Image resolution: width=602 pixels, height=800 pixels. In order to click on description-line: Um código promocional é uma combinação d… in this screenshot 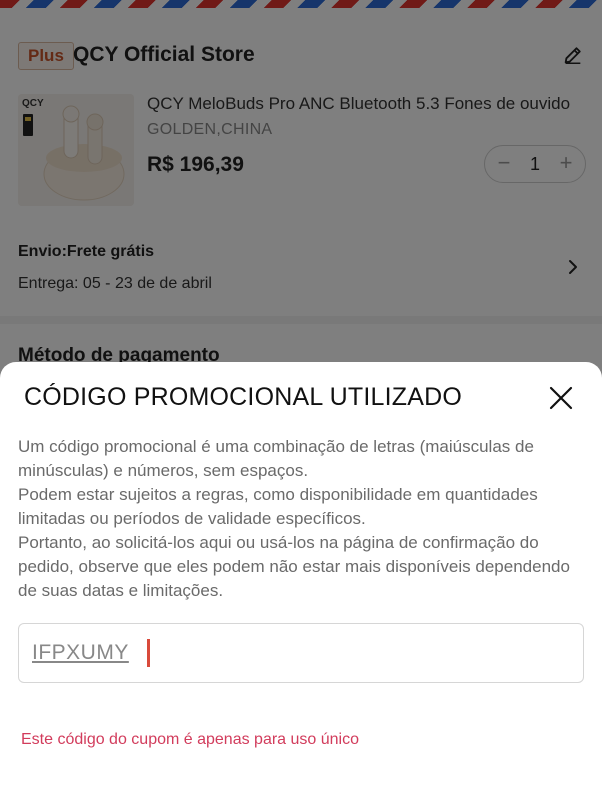, I will do `click(276, 458)`.